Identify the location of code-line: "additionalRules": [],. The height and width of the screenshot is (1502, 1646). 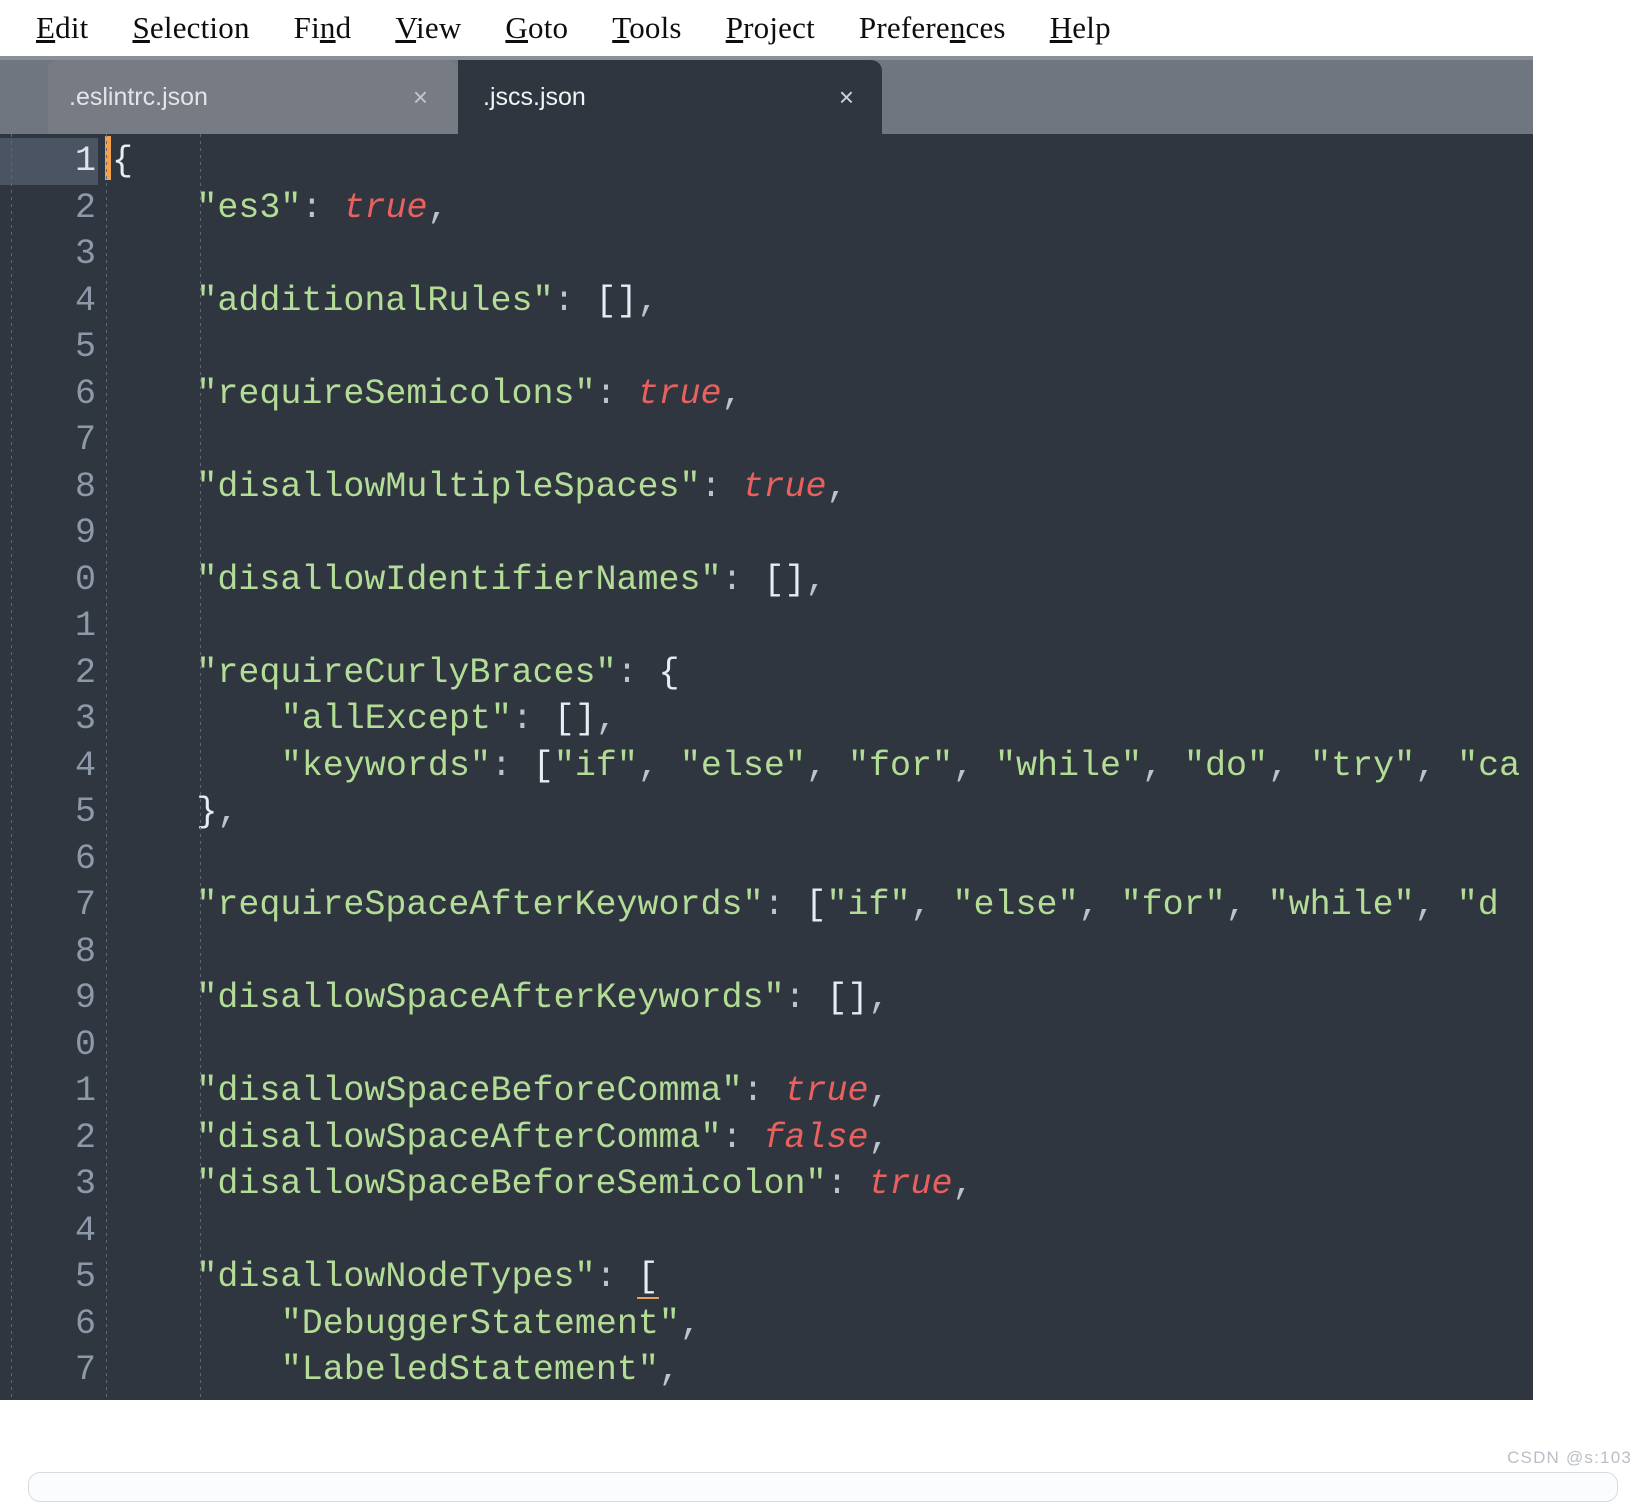
(427, 301).